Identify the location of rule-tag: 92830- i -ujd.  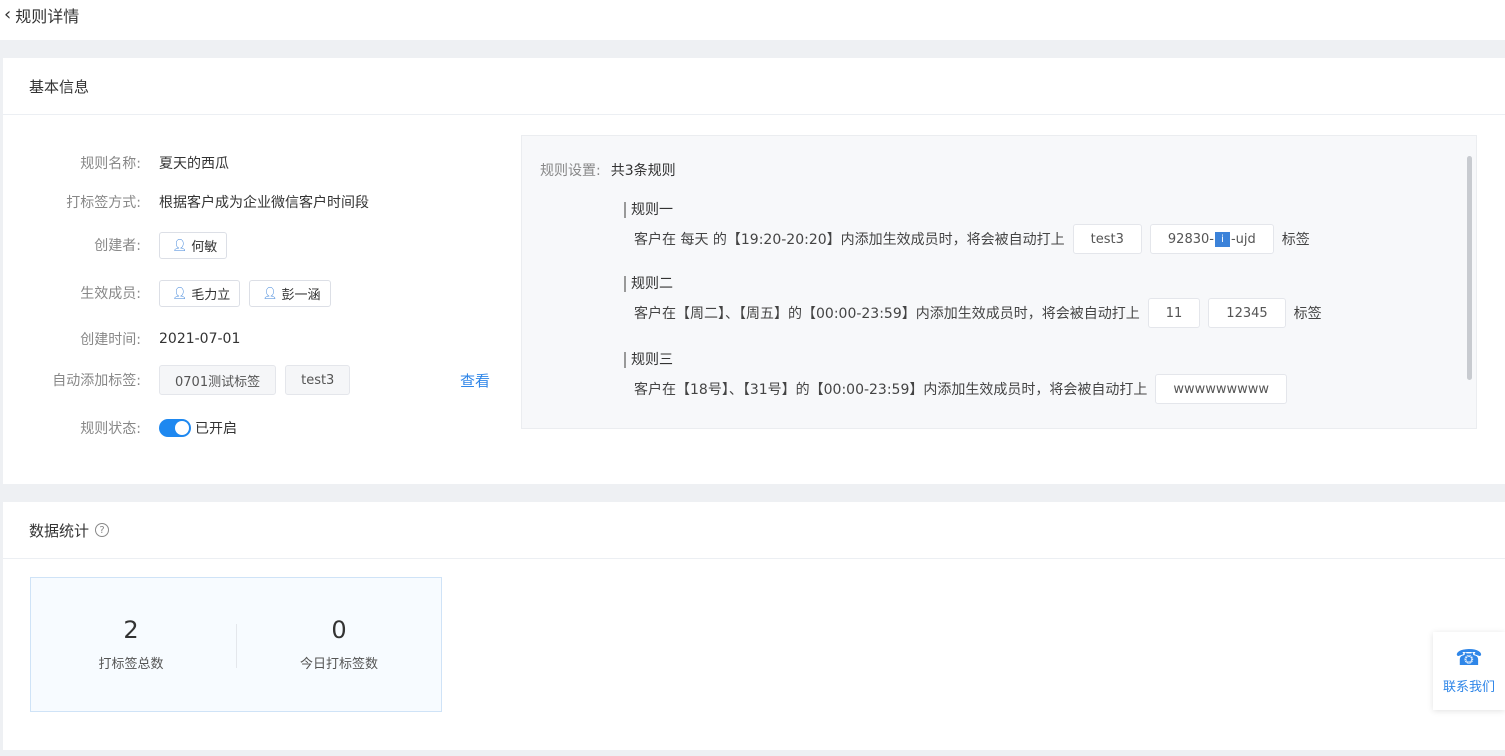
(1211, 239).